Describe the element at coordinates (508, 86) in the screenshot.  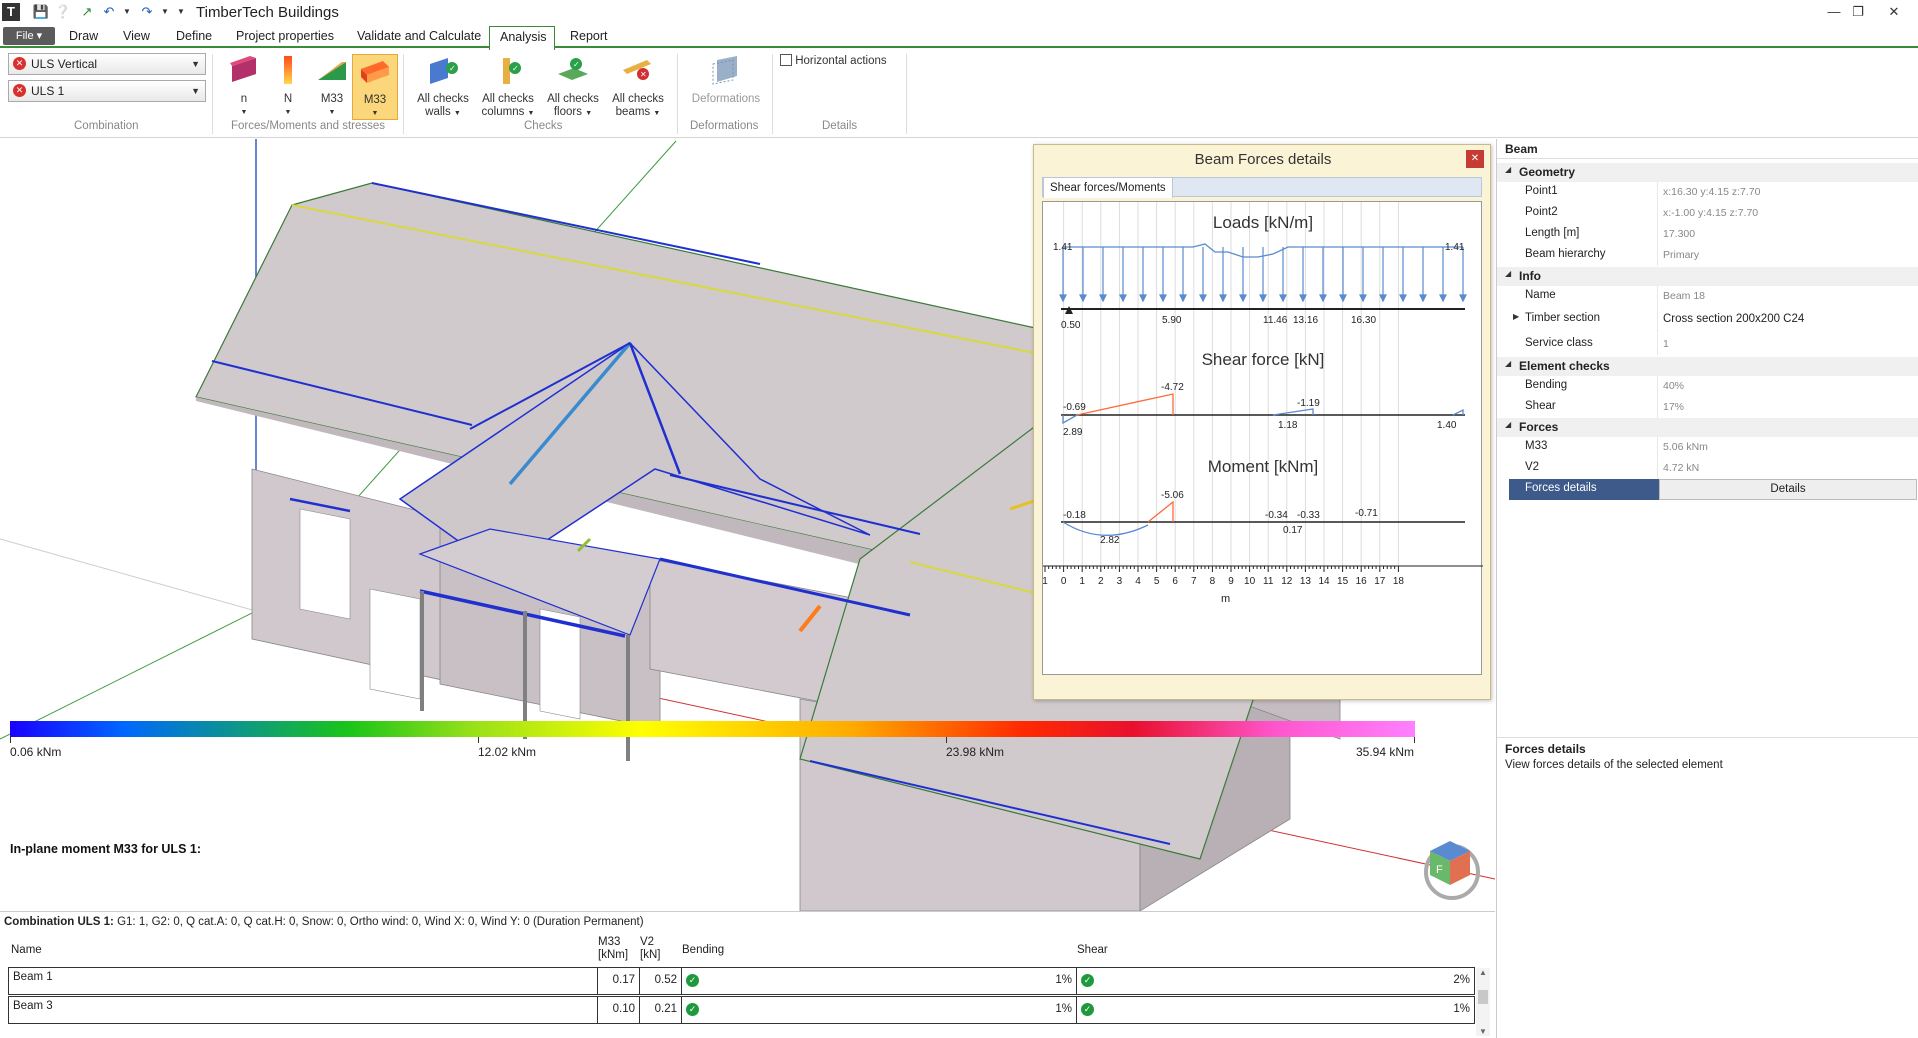
I see `all-checks-columns-button: ✓ All checks columns ▼` at that location.